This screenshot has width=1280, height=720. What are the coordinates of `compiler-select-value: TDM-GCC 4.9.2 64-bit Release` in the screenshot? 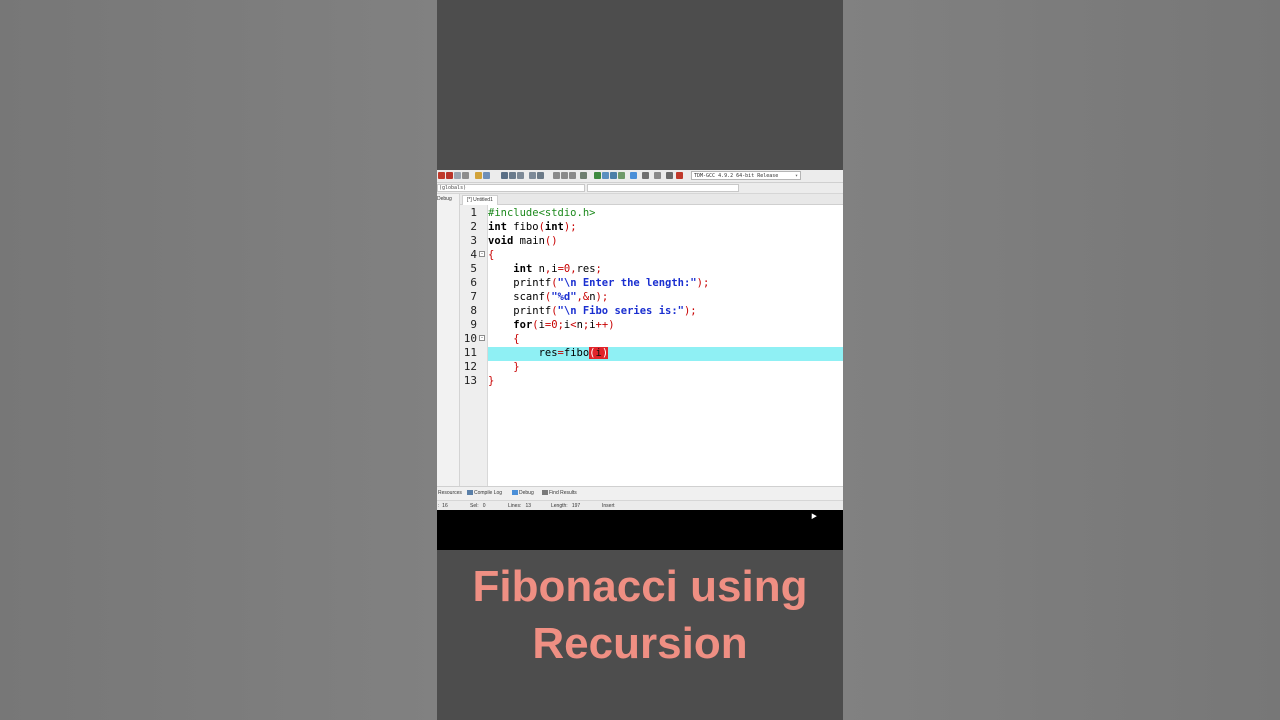 It's located at (736, 176).